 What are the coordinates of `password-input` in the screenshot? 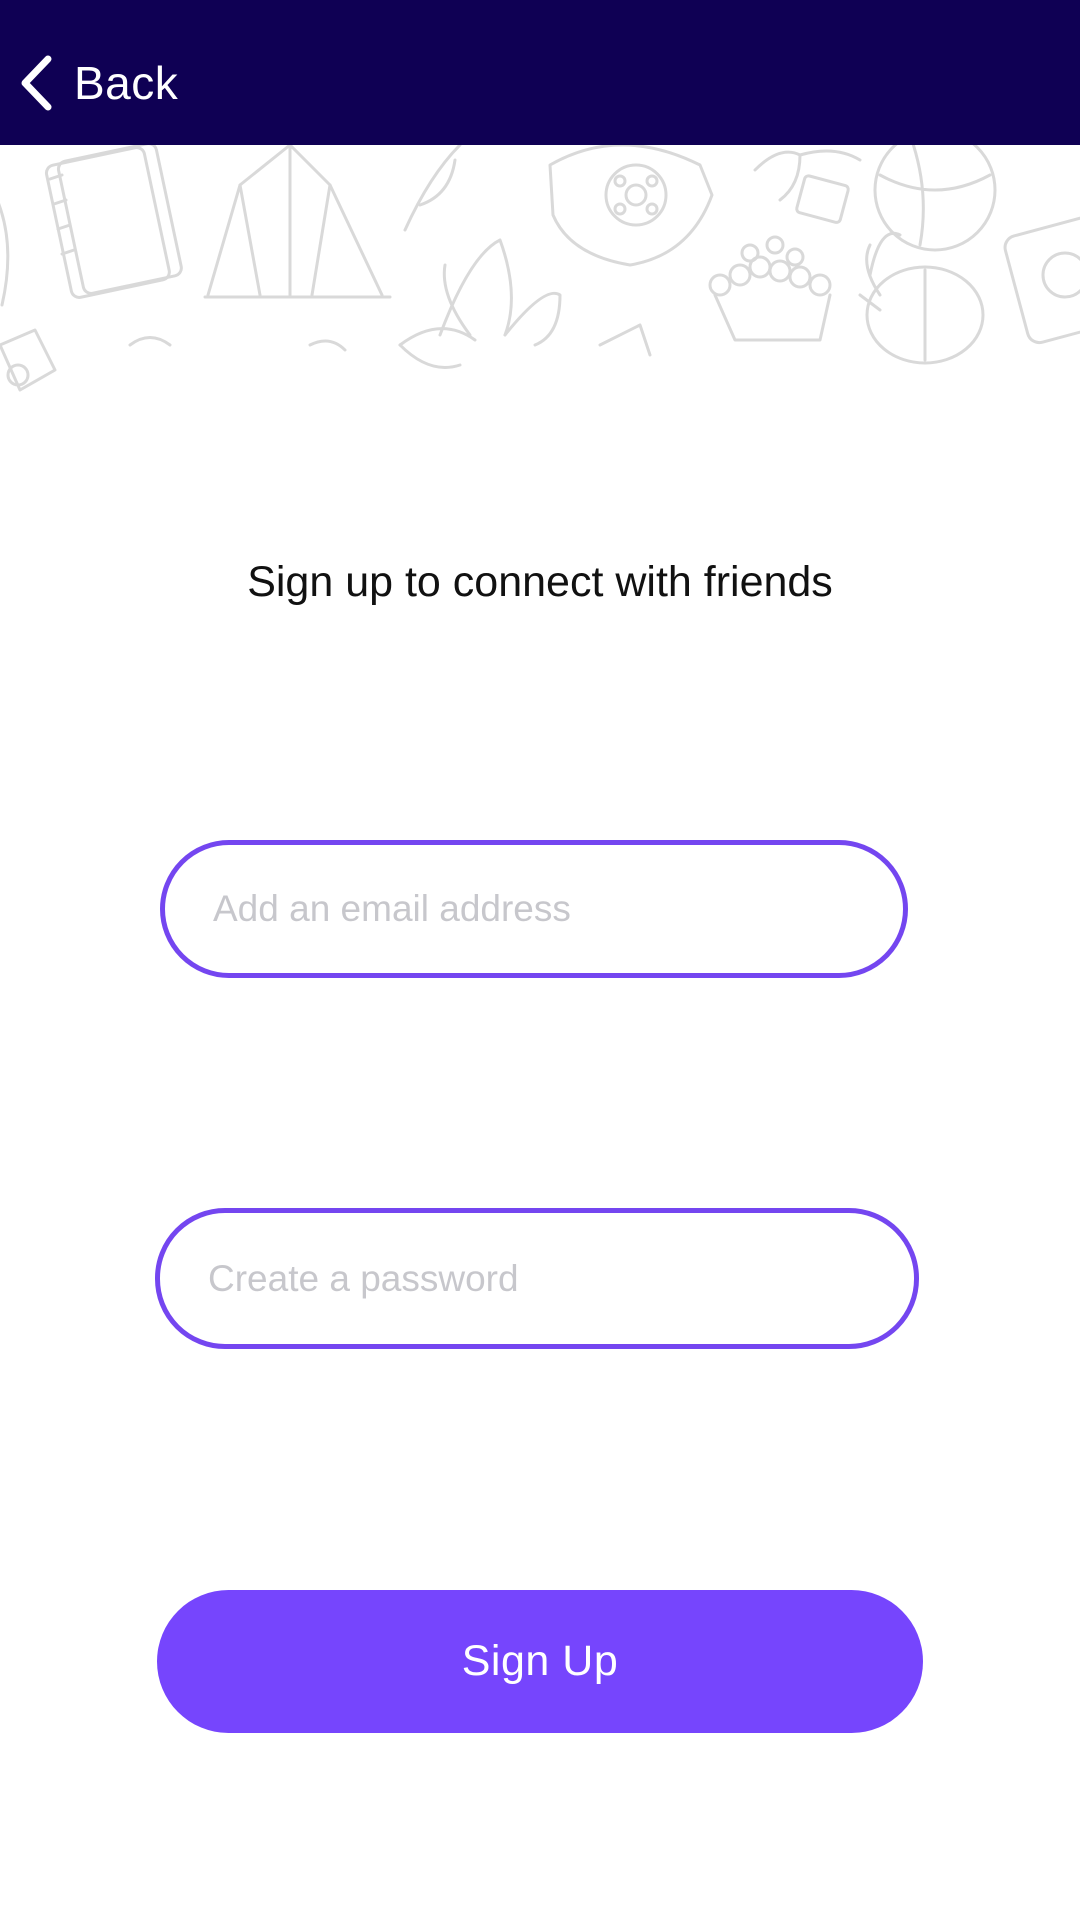 It's located at (537, 1278).